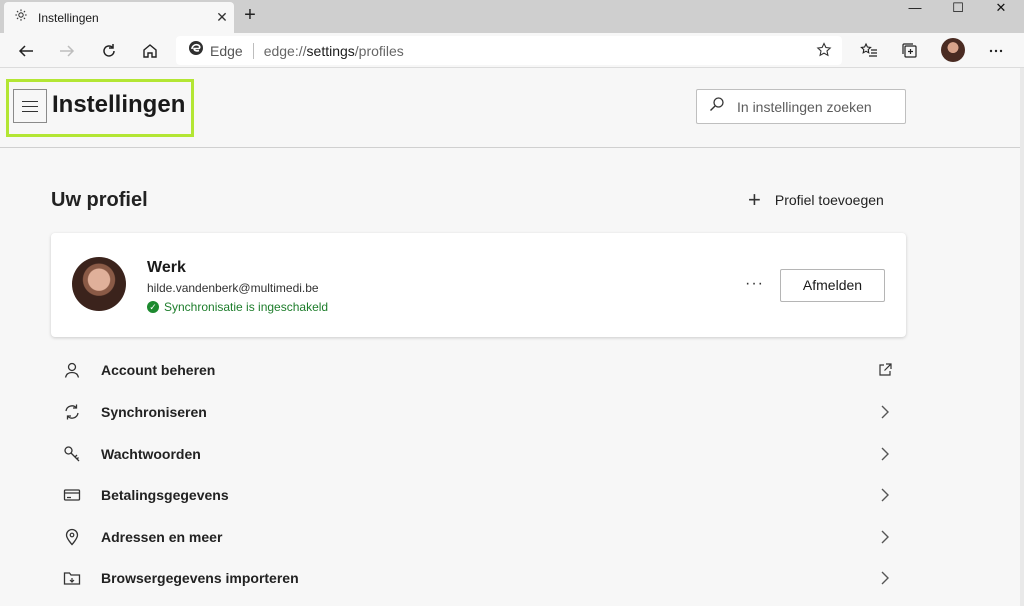 The image size is (1024, 606). I want to click on maximize-button: ☐, so click(958, 8).